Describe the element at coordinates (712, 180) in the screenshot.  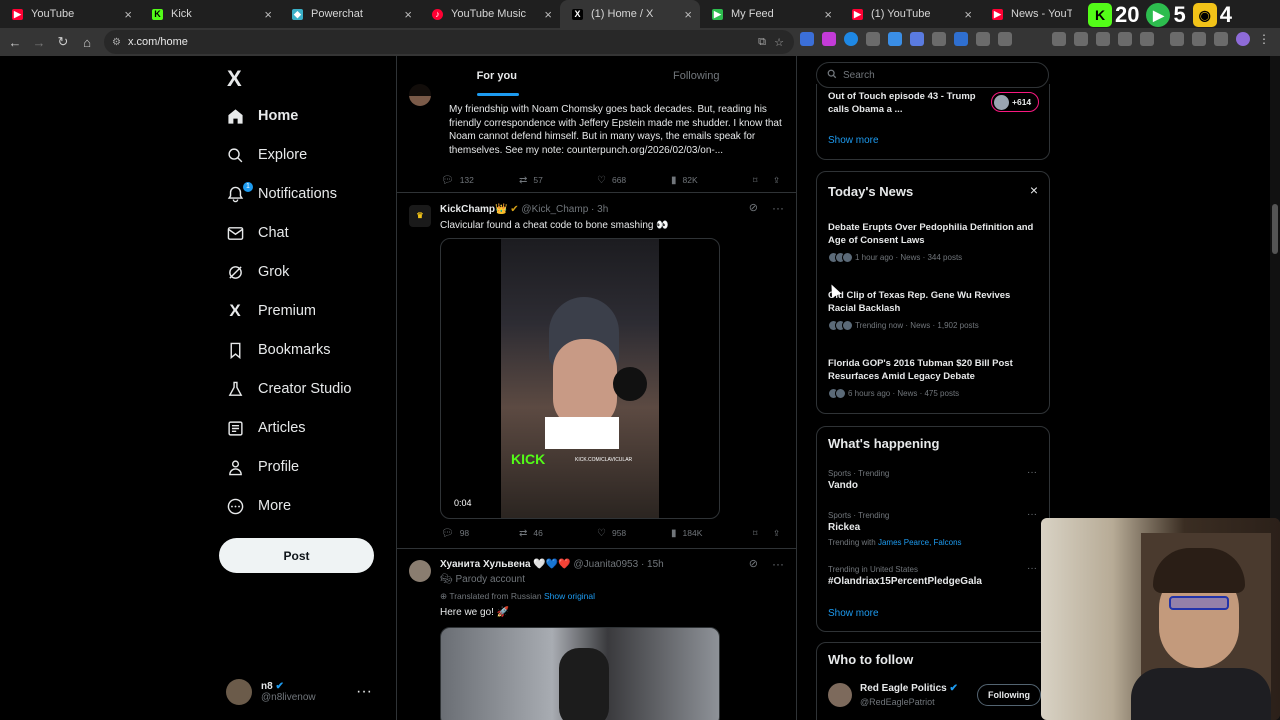
I see `views-button: ▮ 82K` at that location.